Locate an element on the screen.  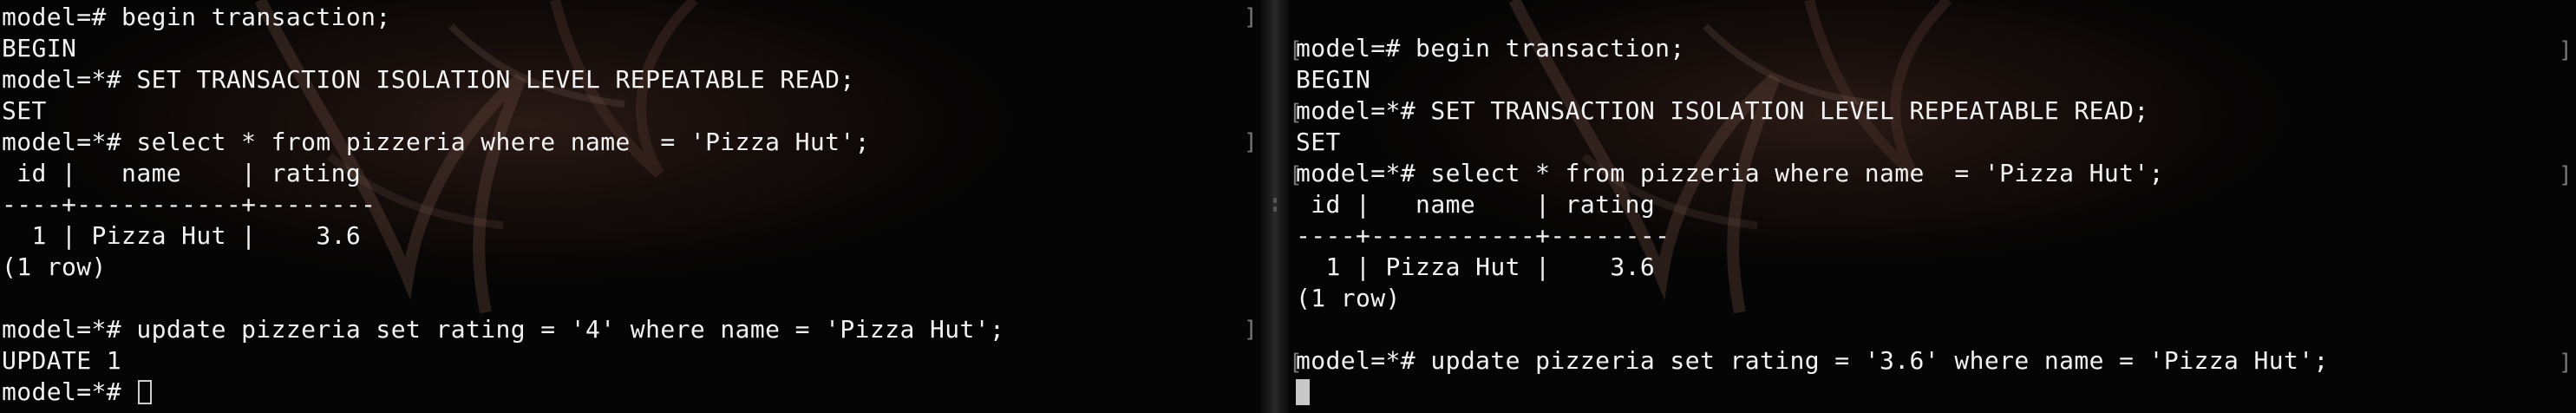
prompt: model=*# is located at coordinates (69, 391).